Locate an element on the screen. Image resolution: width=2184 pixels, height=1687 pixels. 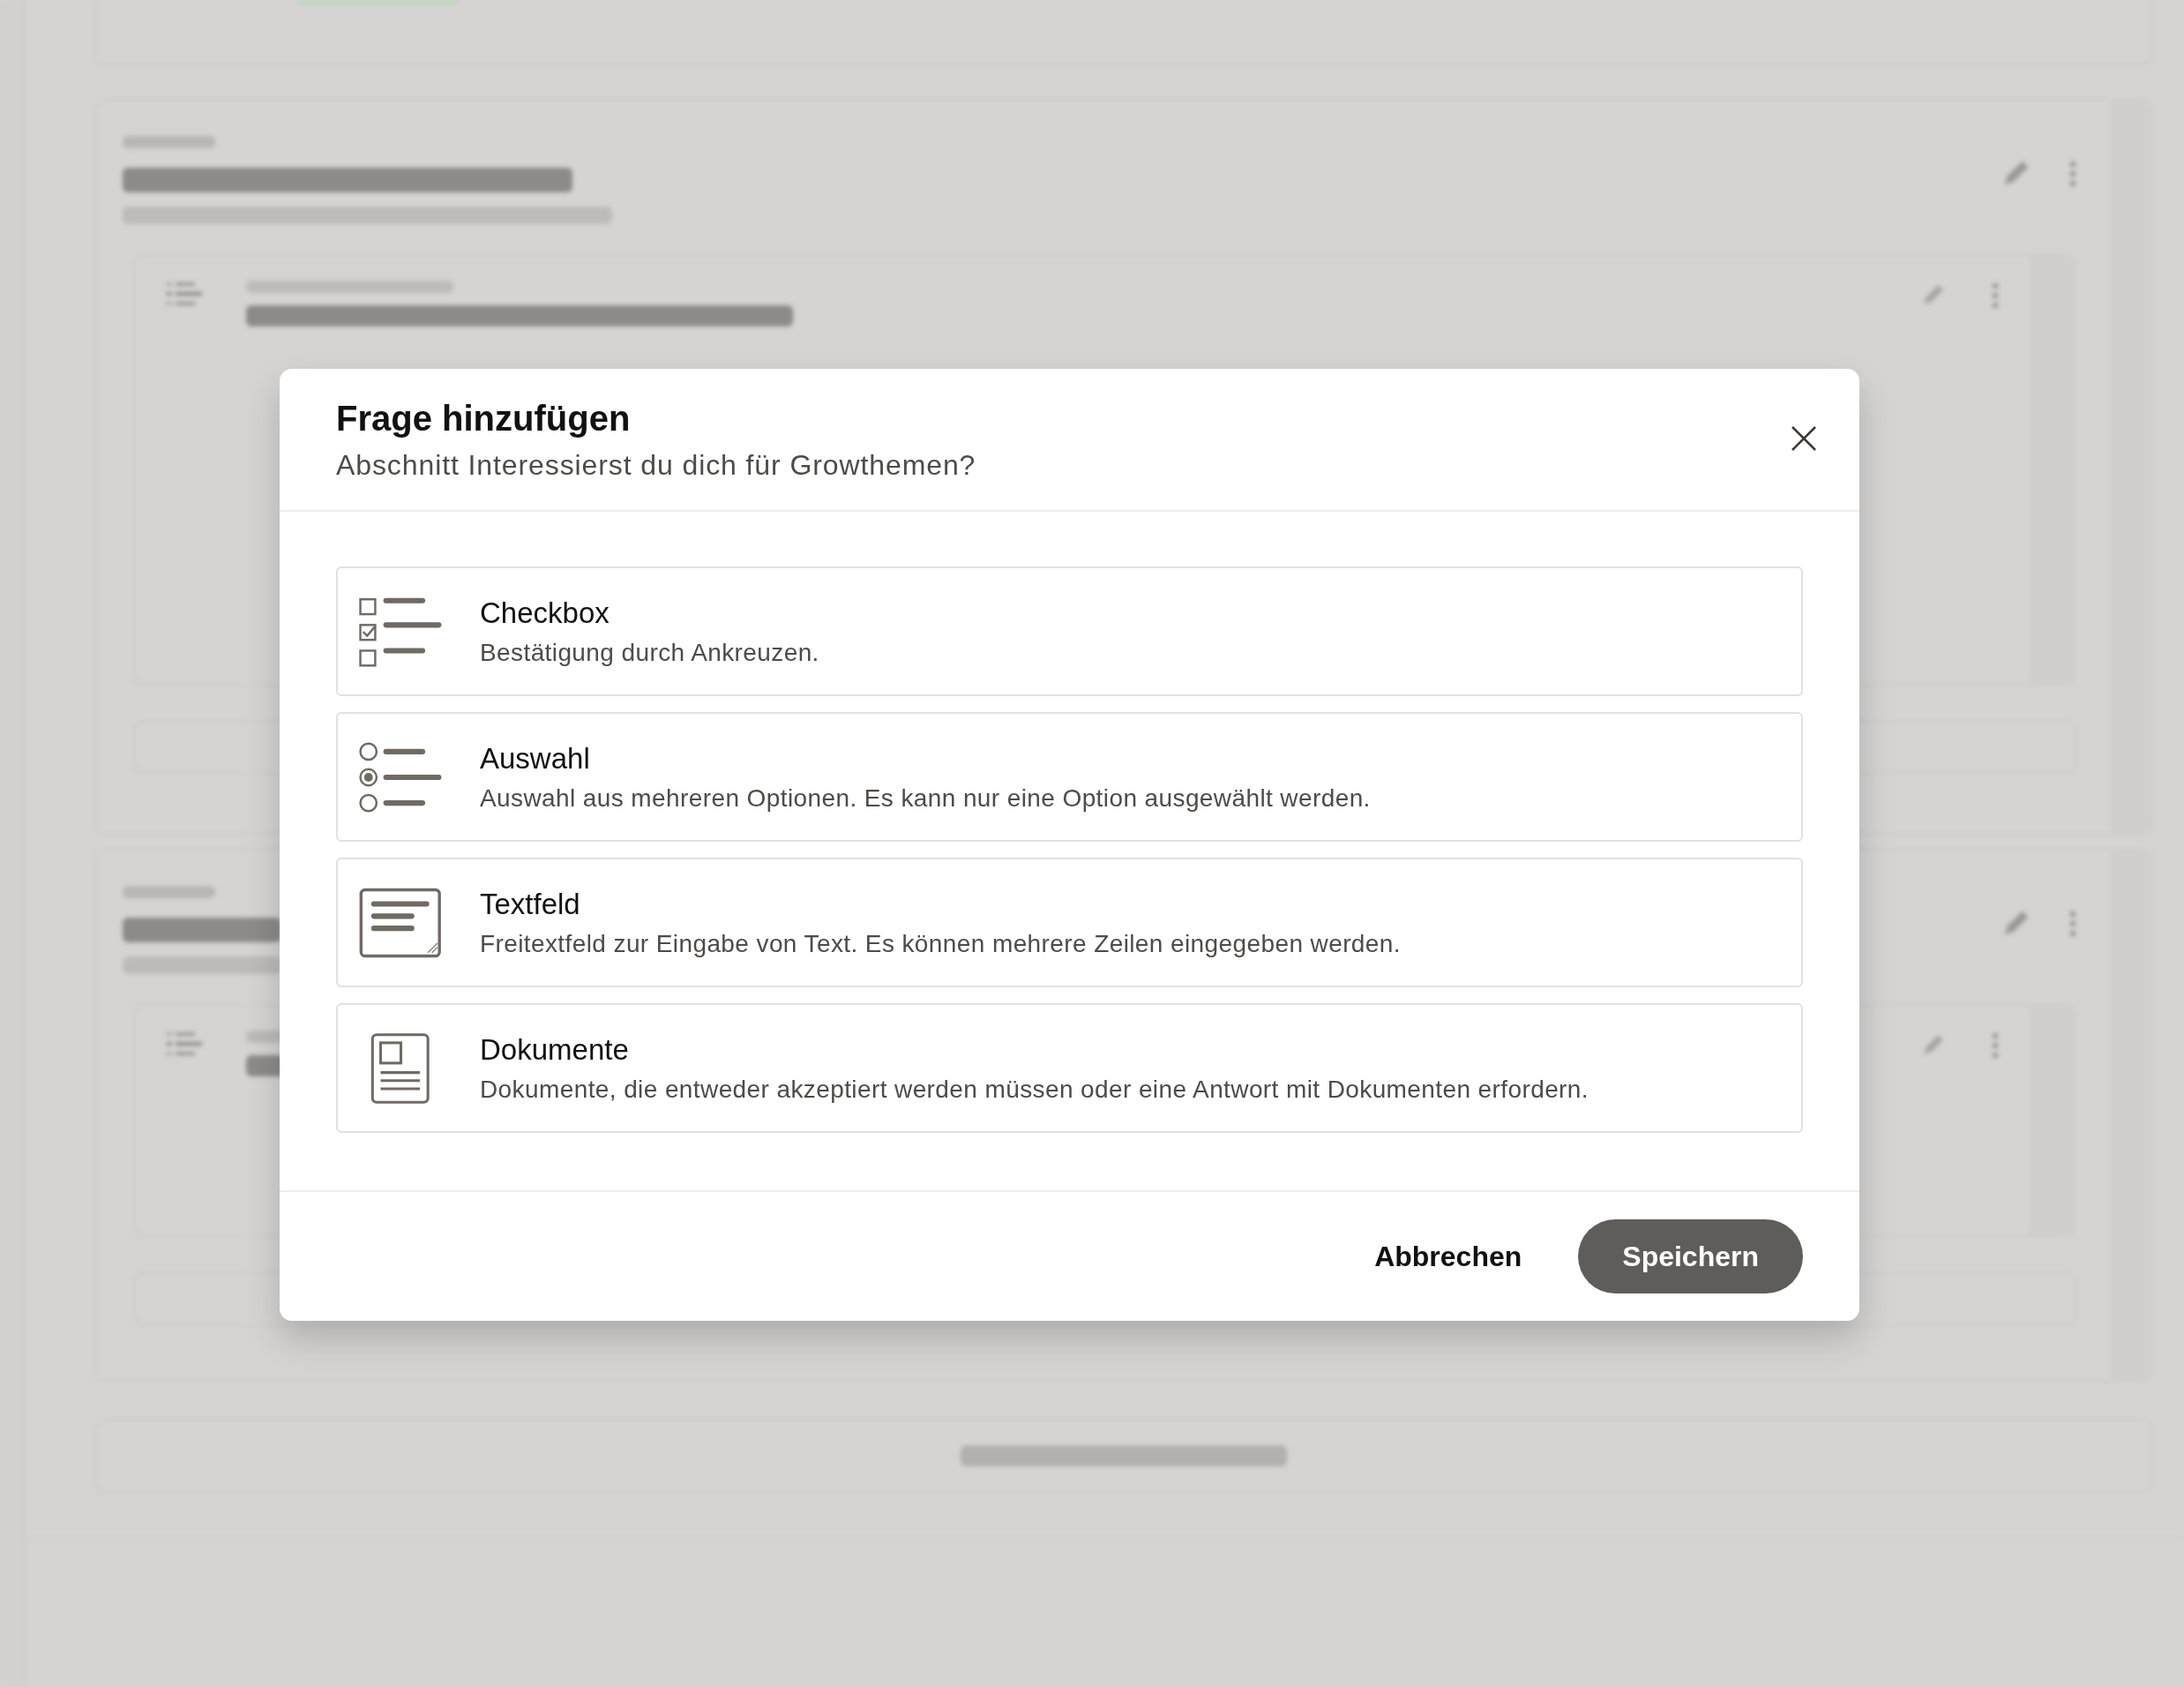
option-description: Dokumente, die entweder akzeptiert werden müssen oder eine Antwort mit Dokumenten erfordern. is located at coordinates (1034, 1089).